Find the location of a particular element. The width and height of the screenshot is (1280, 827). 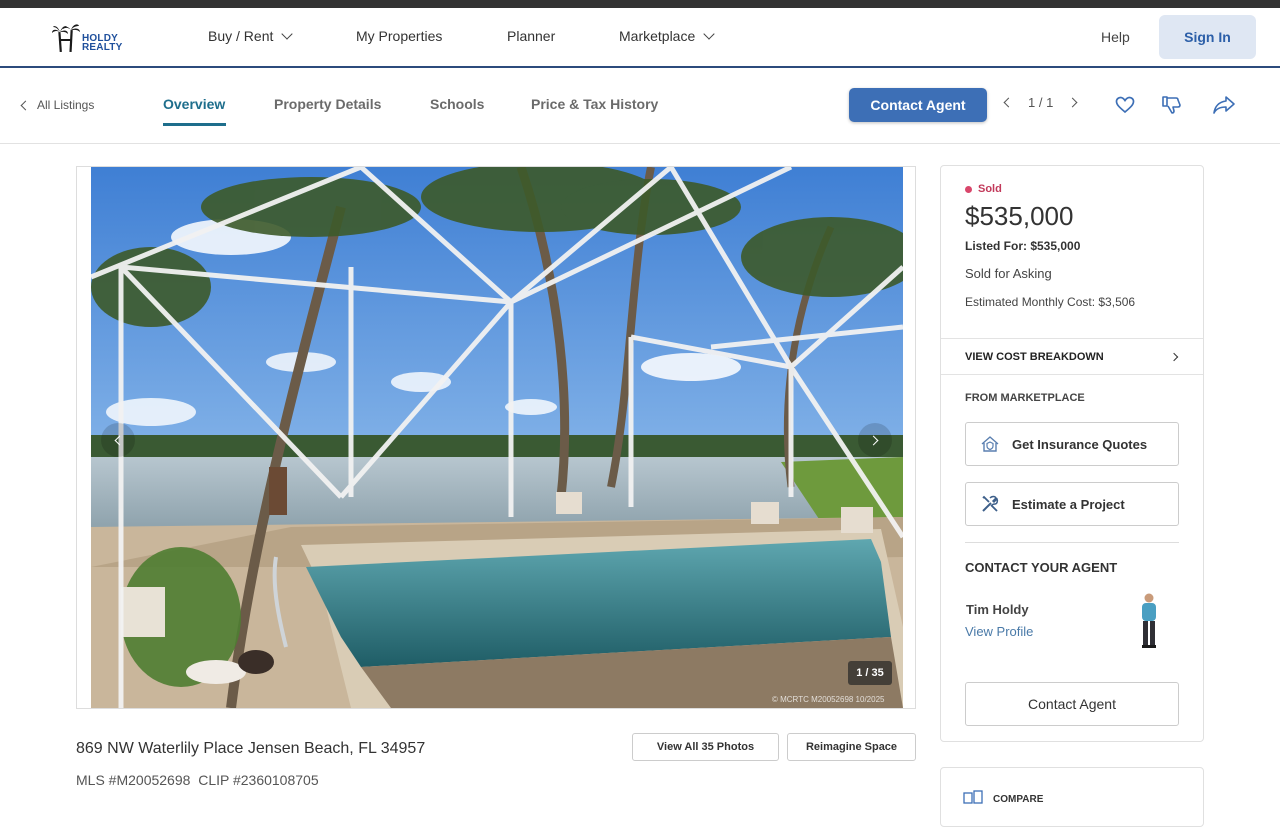

house-shield-icon is located at coordinates (990, 444).